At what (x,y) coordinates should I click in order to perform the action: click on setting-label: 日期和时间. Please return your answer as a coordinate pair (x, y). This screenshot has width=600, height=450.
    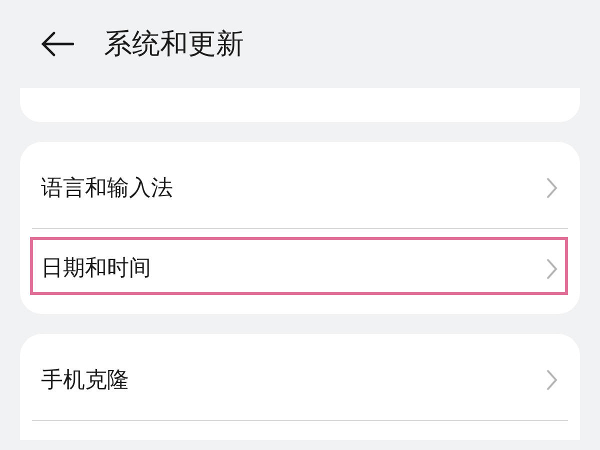
    Looking at the image, I should click on (96, 268).